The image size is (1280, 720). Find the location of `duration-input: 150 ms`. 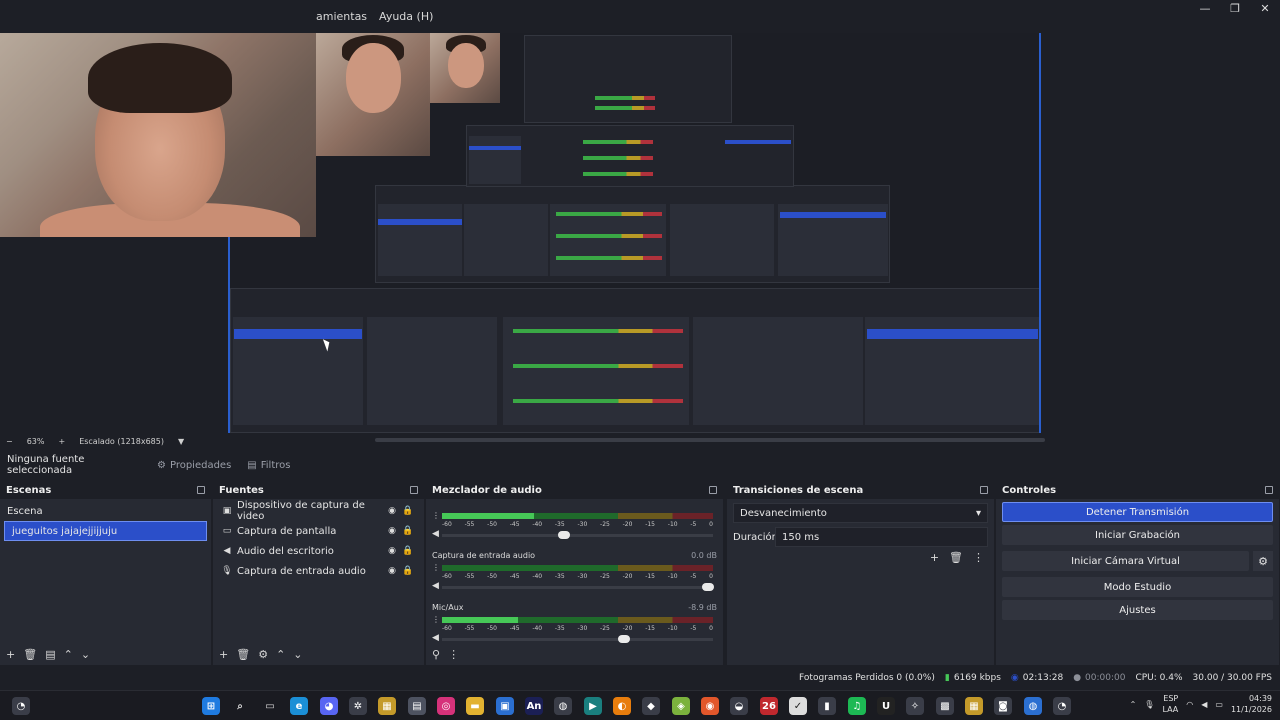

duration-input: 150 ms is located at coordinates (881, 537).